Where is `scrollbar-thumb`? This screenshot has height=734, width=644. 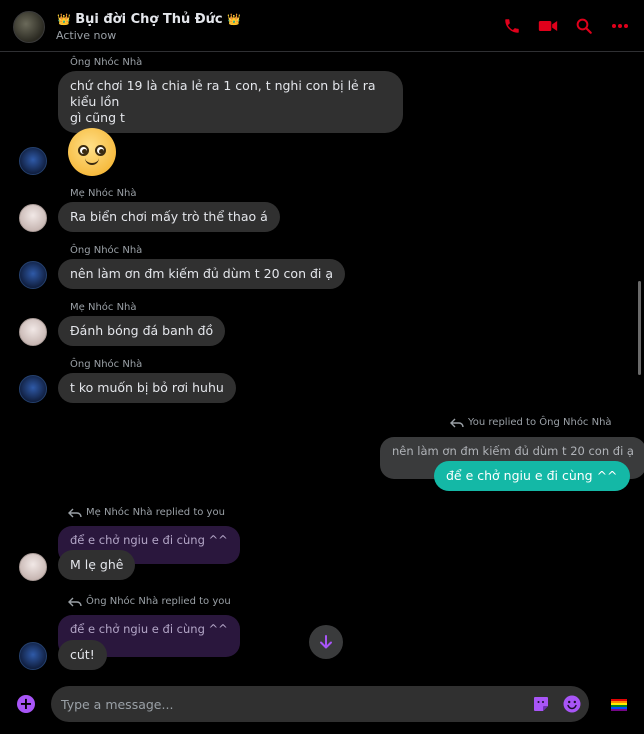
scrollbar-thumb is located at coordinates (639, 328).